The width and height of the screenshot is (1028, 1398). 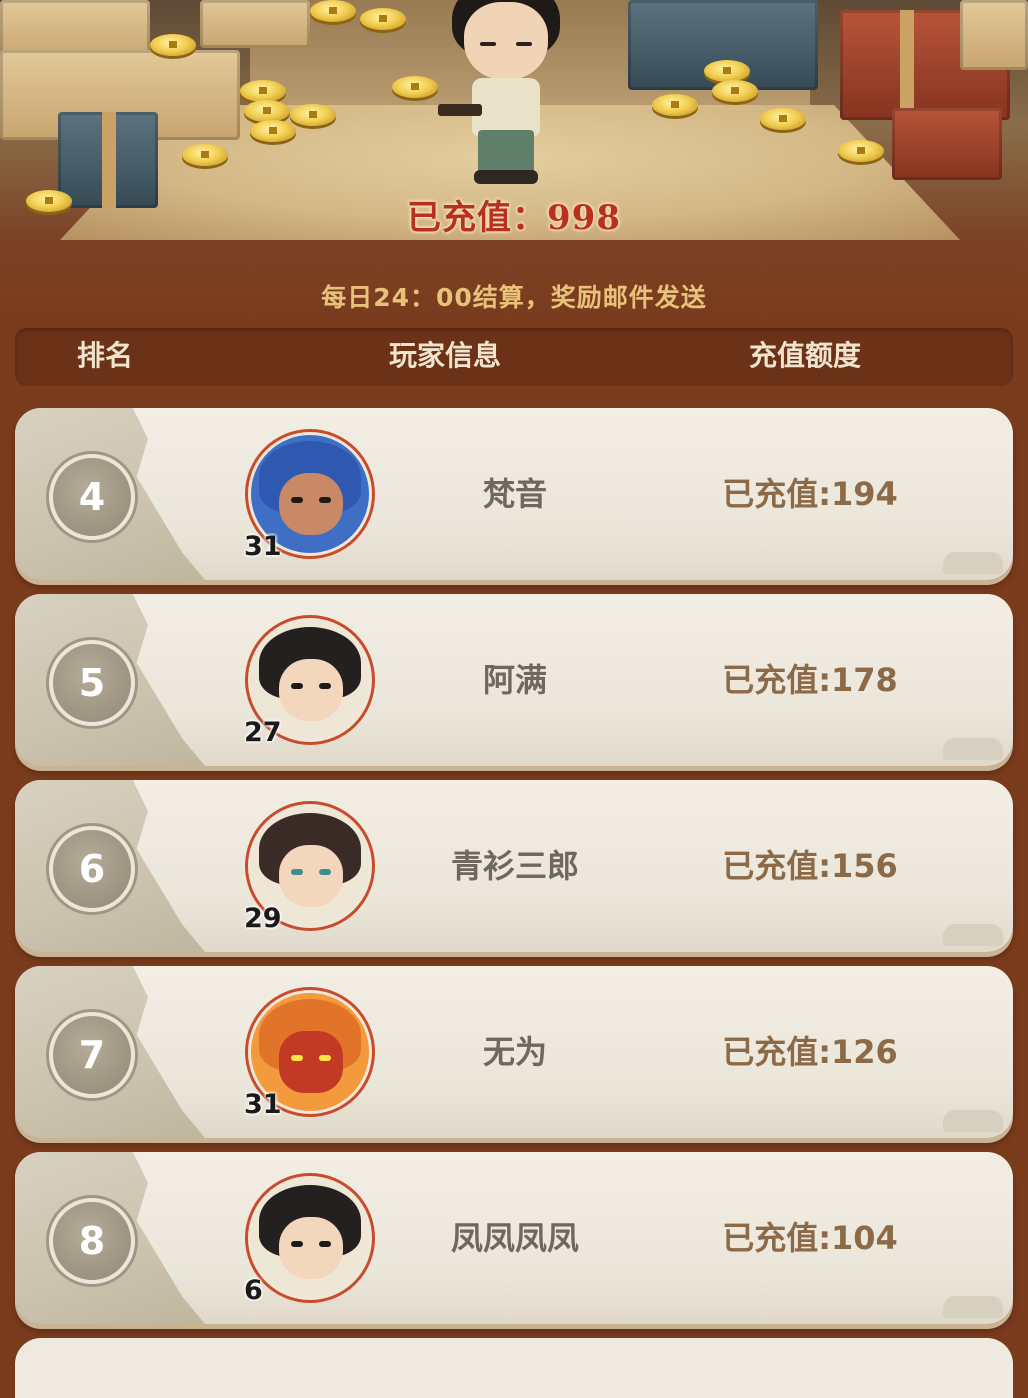 What do you see at coordinates (514, 1368) in the screenshot?
I see `ranking-row-partial` at bounding box center [514, 1368].